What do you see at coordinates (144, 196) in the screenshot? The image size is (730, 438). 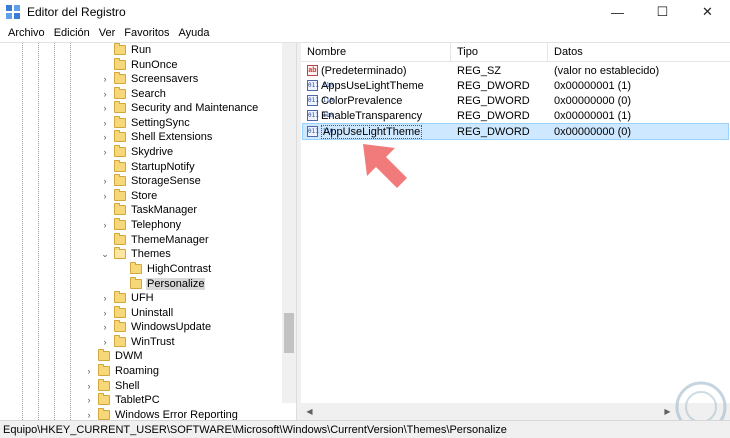 I see `tree-item-label: Store` at bounding box center [144, 196].